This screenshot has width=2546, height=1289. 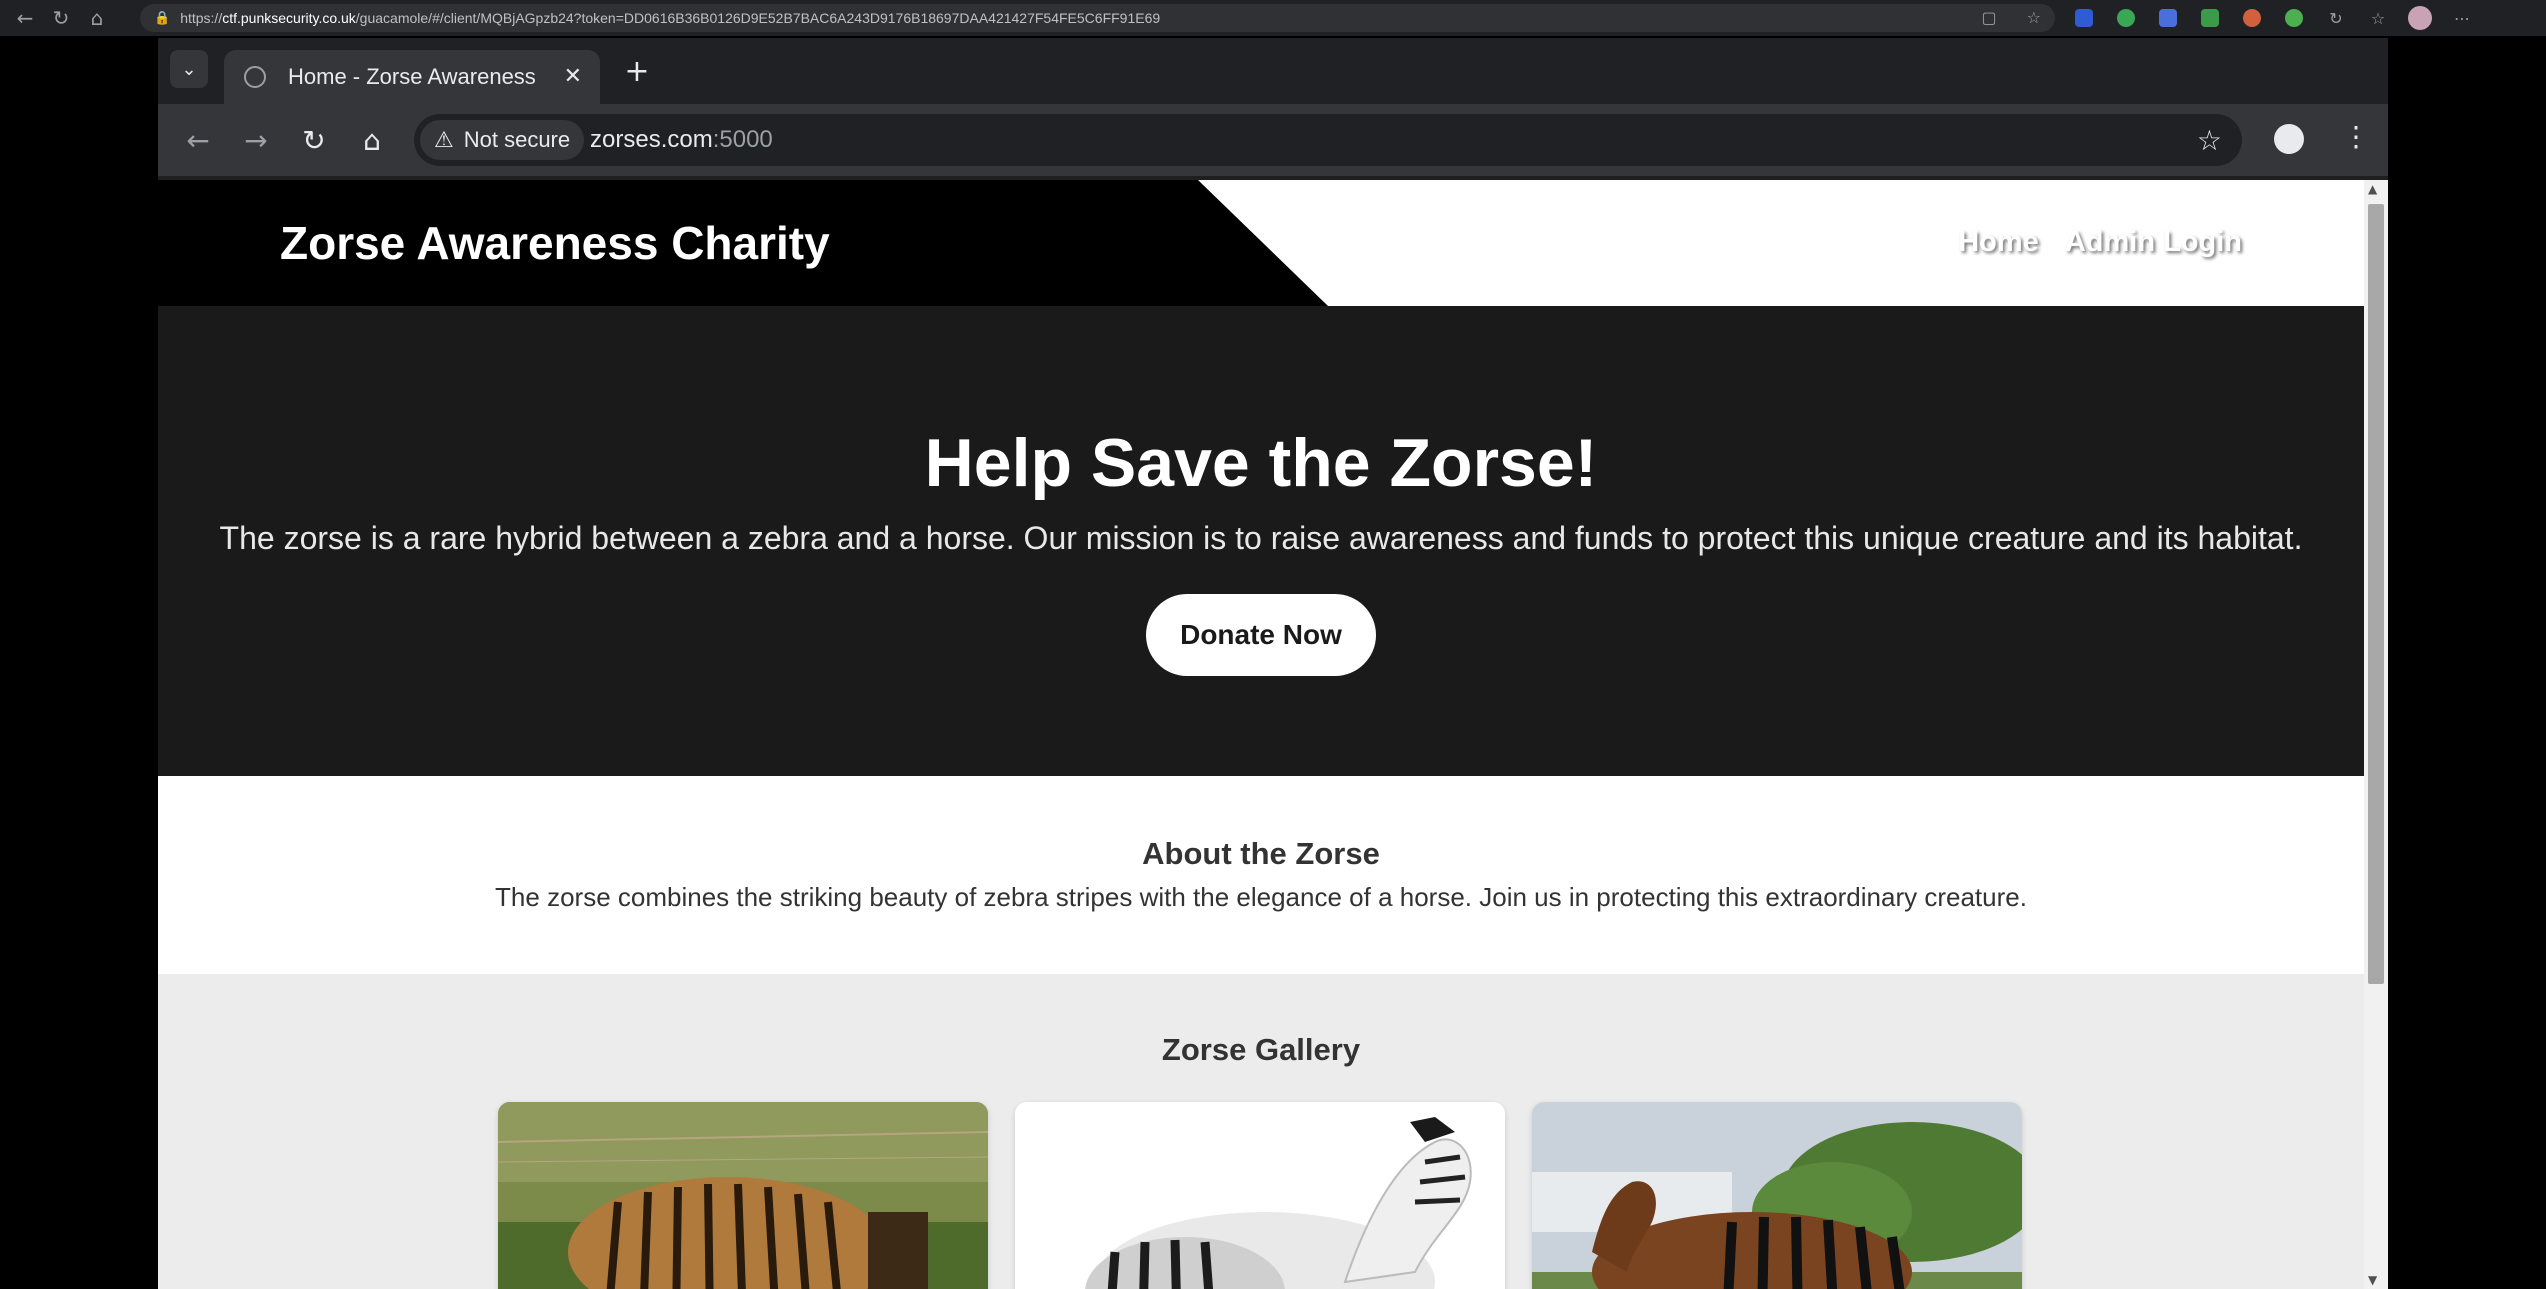 I want to click on tab-search-icon: ▢, so click(x=1989, y=17).